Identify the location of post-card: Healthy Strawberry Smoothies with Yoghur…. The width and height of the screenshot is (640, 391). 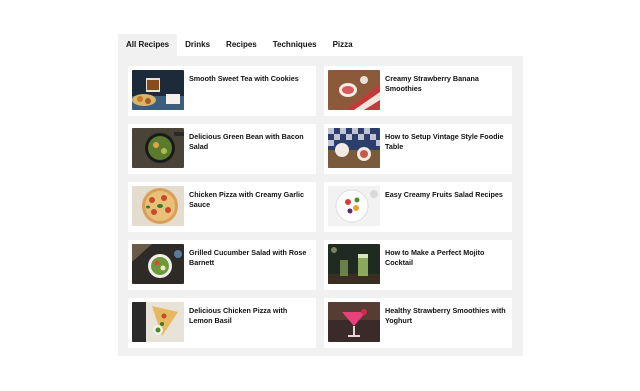
(418, 323).